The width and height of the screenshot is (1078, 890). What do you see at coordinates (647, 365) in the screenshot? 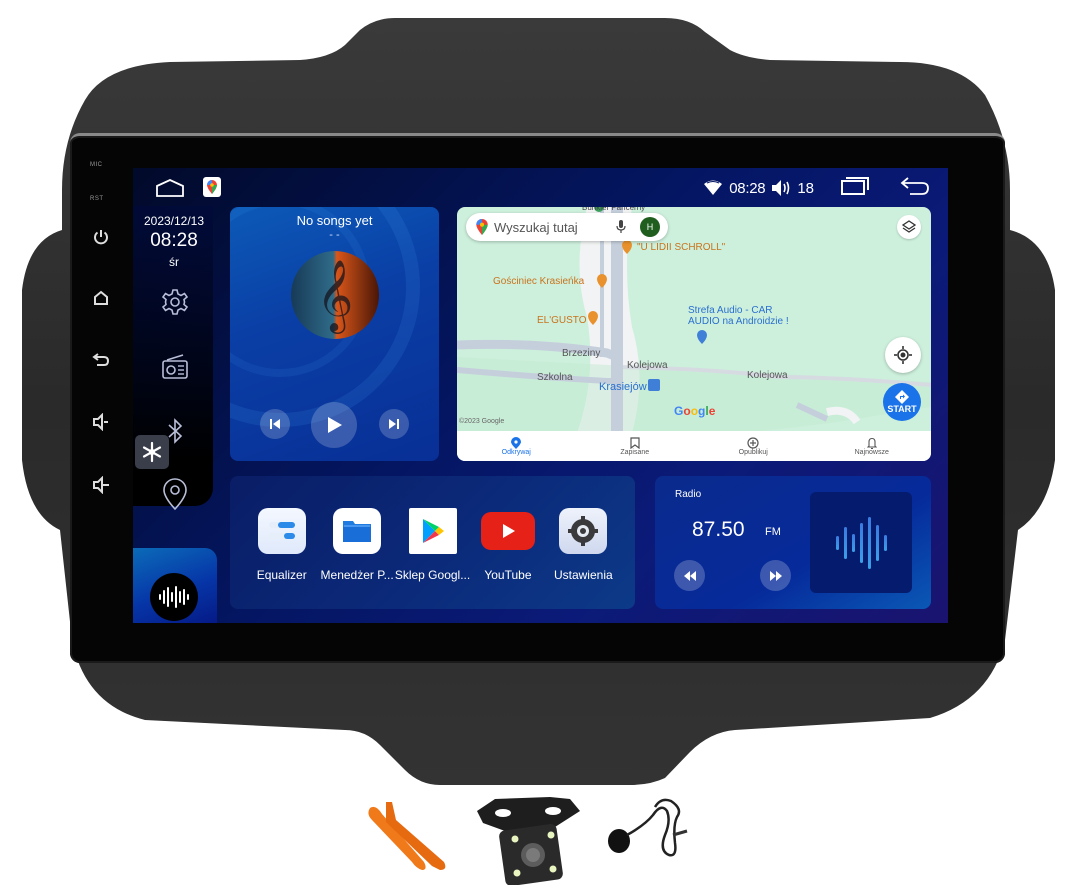
I see `road-label: Kolejowa` at bounding box center [647, 365].